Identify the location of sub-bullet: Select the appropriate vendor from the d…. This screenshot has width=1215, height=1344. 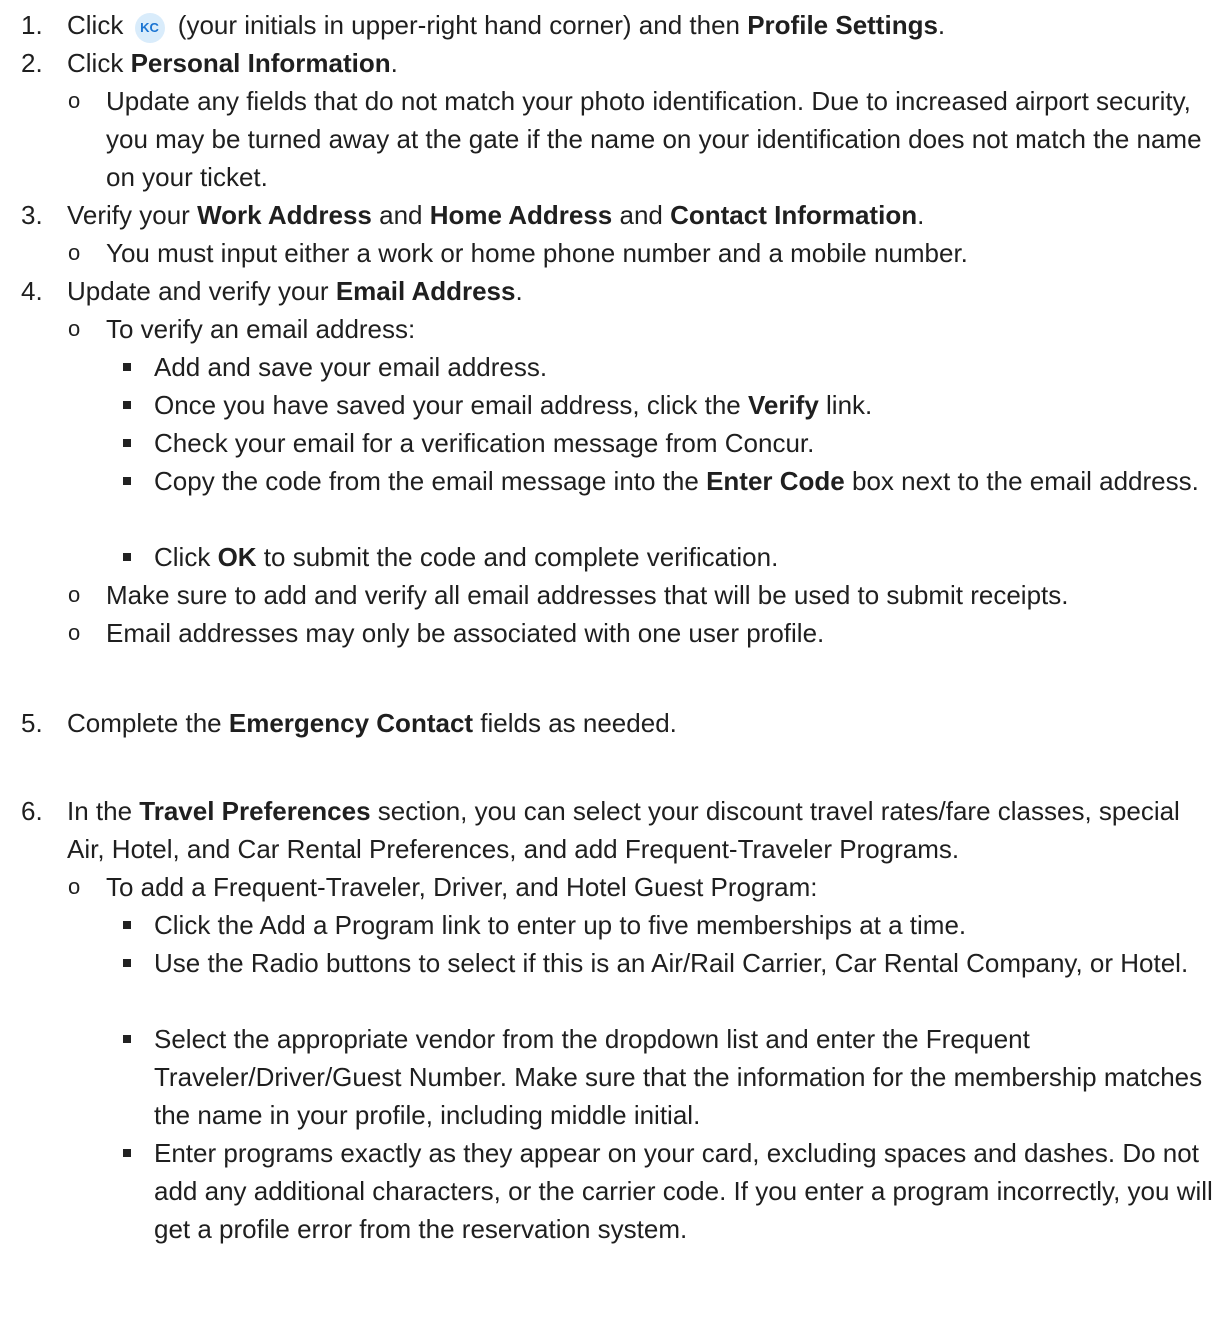
(663, 1077).